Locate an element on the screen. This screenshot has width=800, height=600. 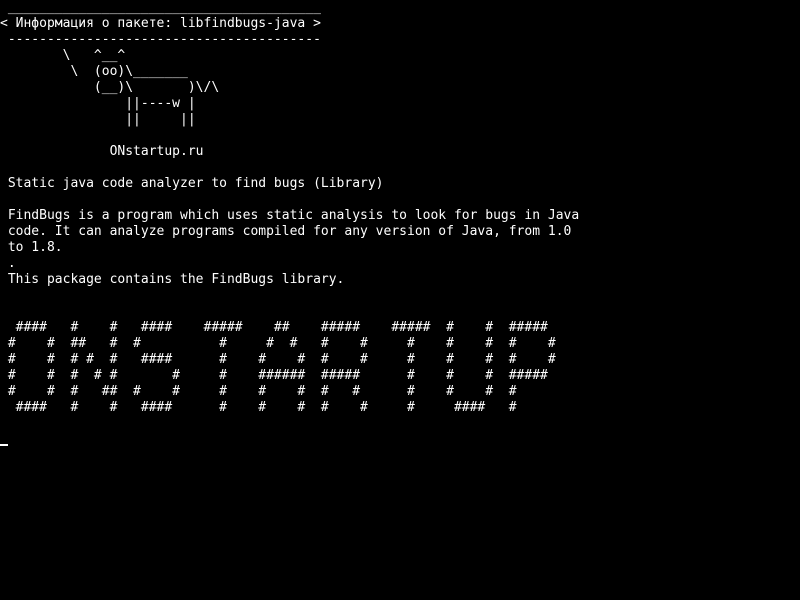
cow-ascii-line-5: || || is located at coordinates (98, 119).